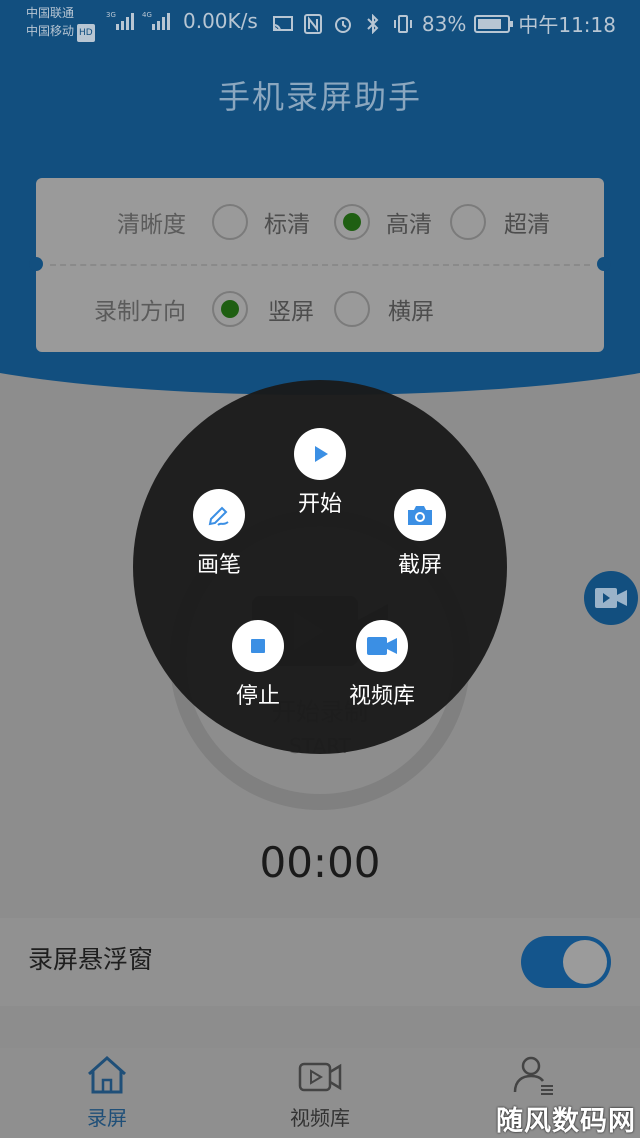  Describe the element at coordinates (320, 222) in the screenshot. I see `clarity-row: 清晰度 标清 高清 超清` at that location.